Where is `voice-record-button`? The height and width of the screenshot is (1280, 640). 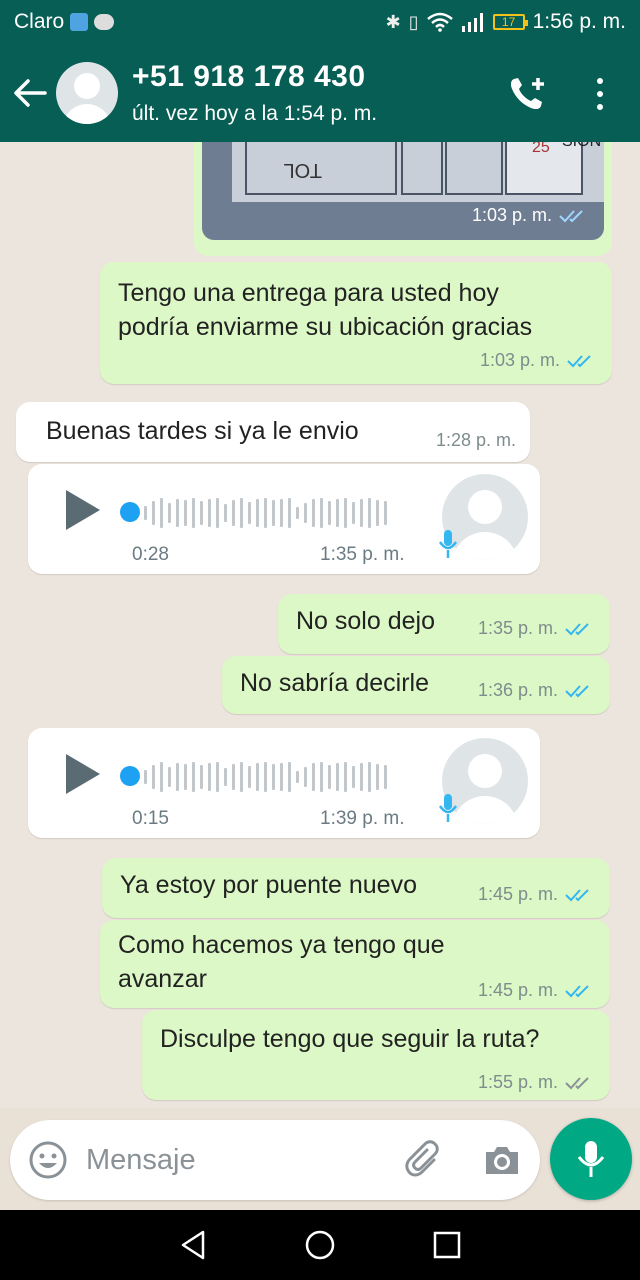
voice-record-button is located at coordinates (591, 1159).